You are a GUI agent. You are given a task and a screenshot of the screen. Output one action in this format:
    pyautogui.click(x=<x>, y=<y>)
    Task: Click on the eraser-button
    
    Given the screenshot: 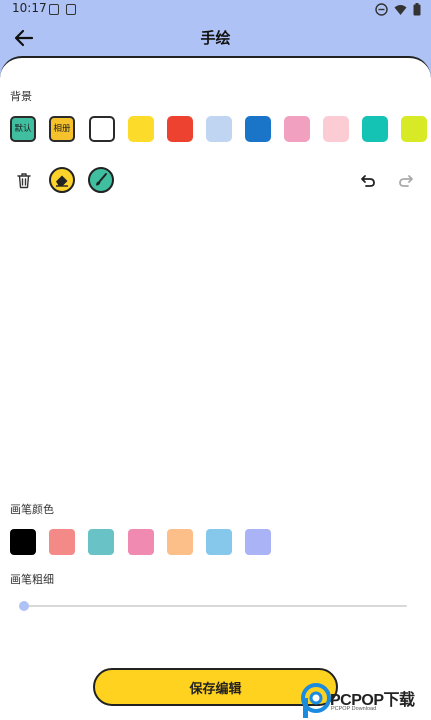 What is the action you would take?
    pyautogui.click(x=62, y=180)
    